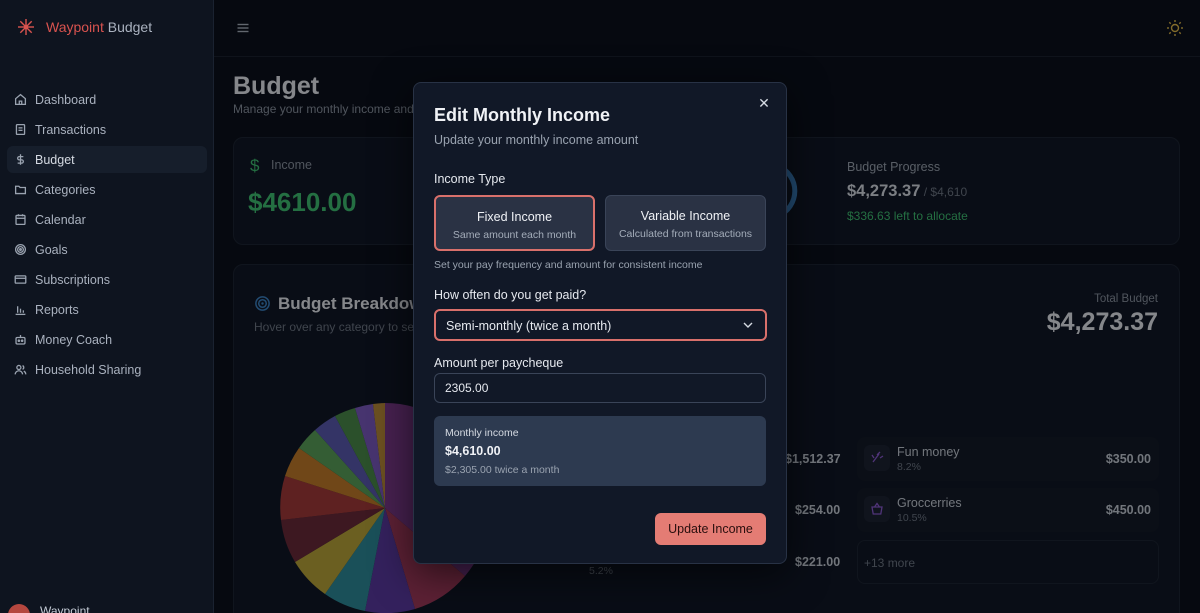 This screenshot has width=1200, height=613. Describe the element at coordinates (66, 99) in the screenshot. I see `sidebar-item-label: Dashboard` at that location.